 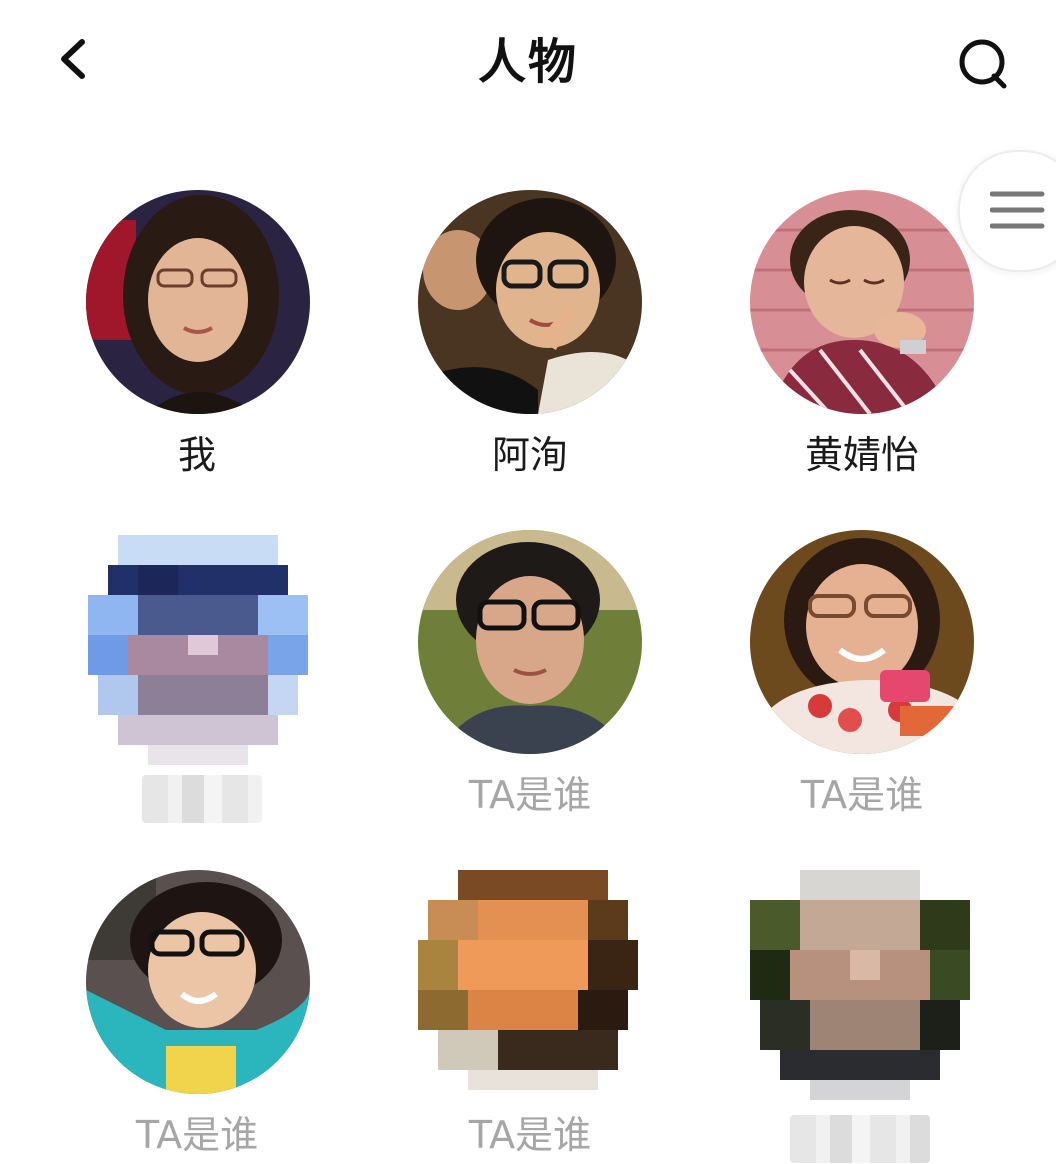 I want to click on person-name: 阿洵, so click(x=530, y=455).